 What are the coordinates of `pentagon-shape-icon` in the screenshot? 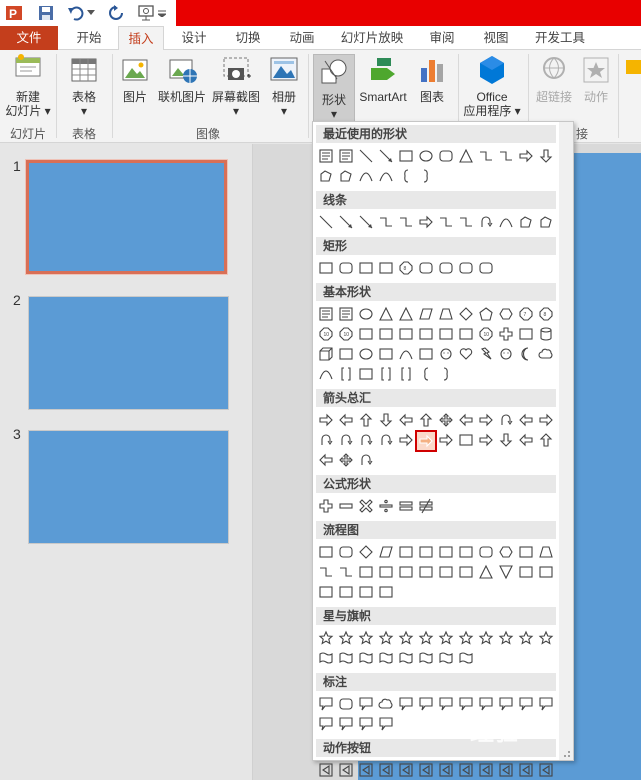 It's located at (486, 314).